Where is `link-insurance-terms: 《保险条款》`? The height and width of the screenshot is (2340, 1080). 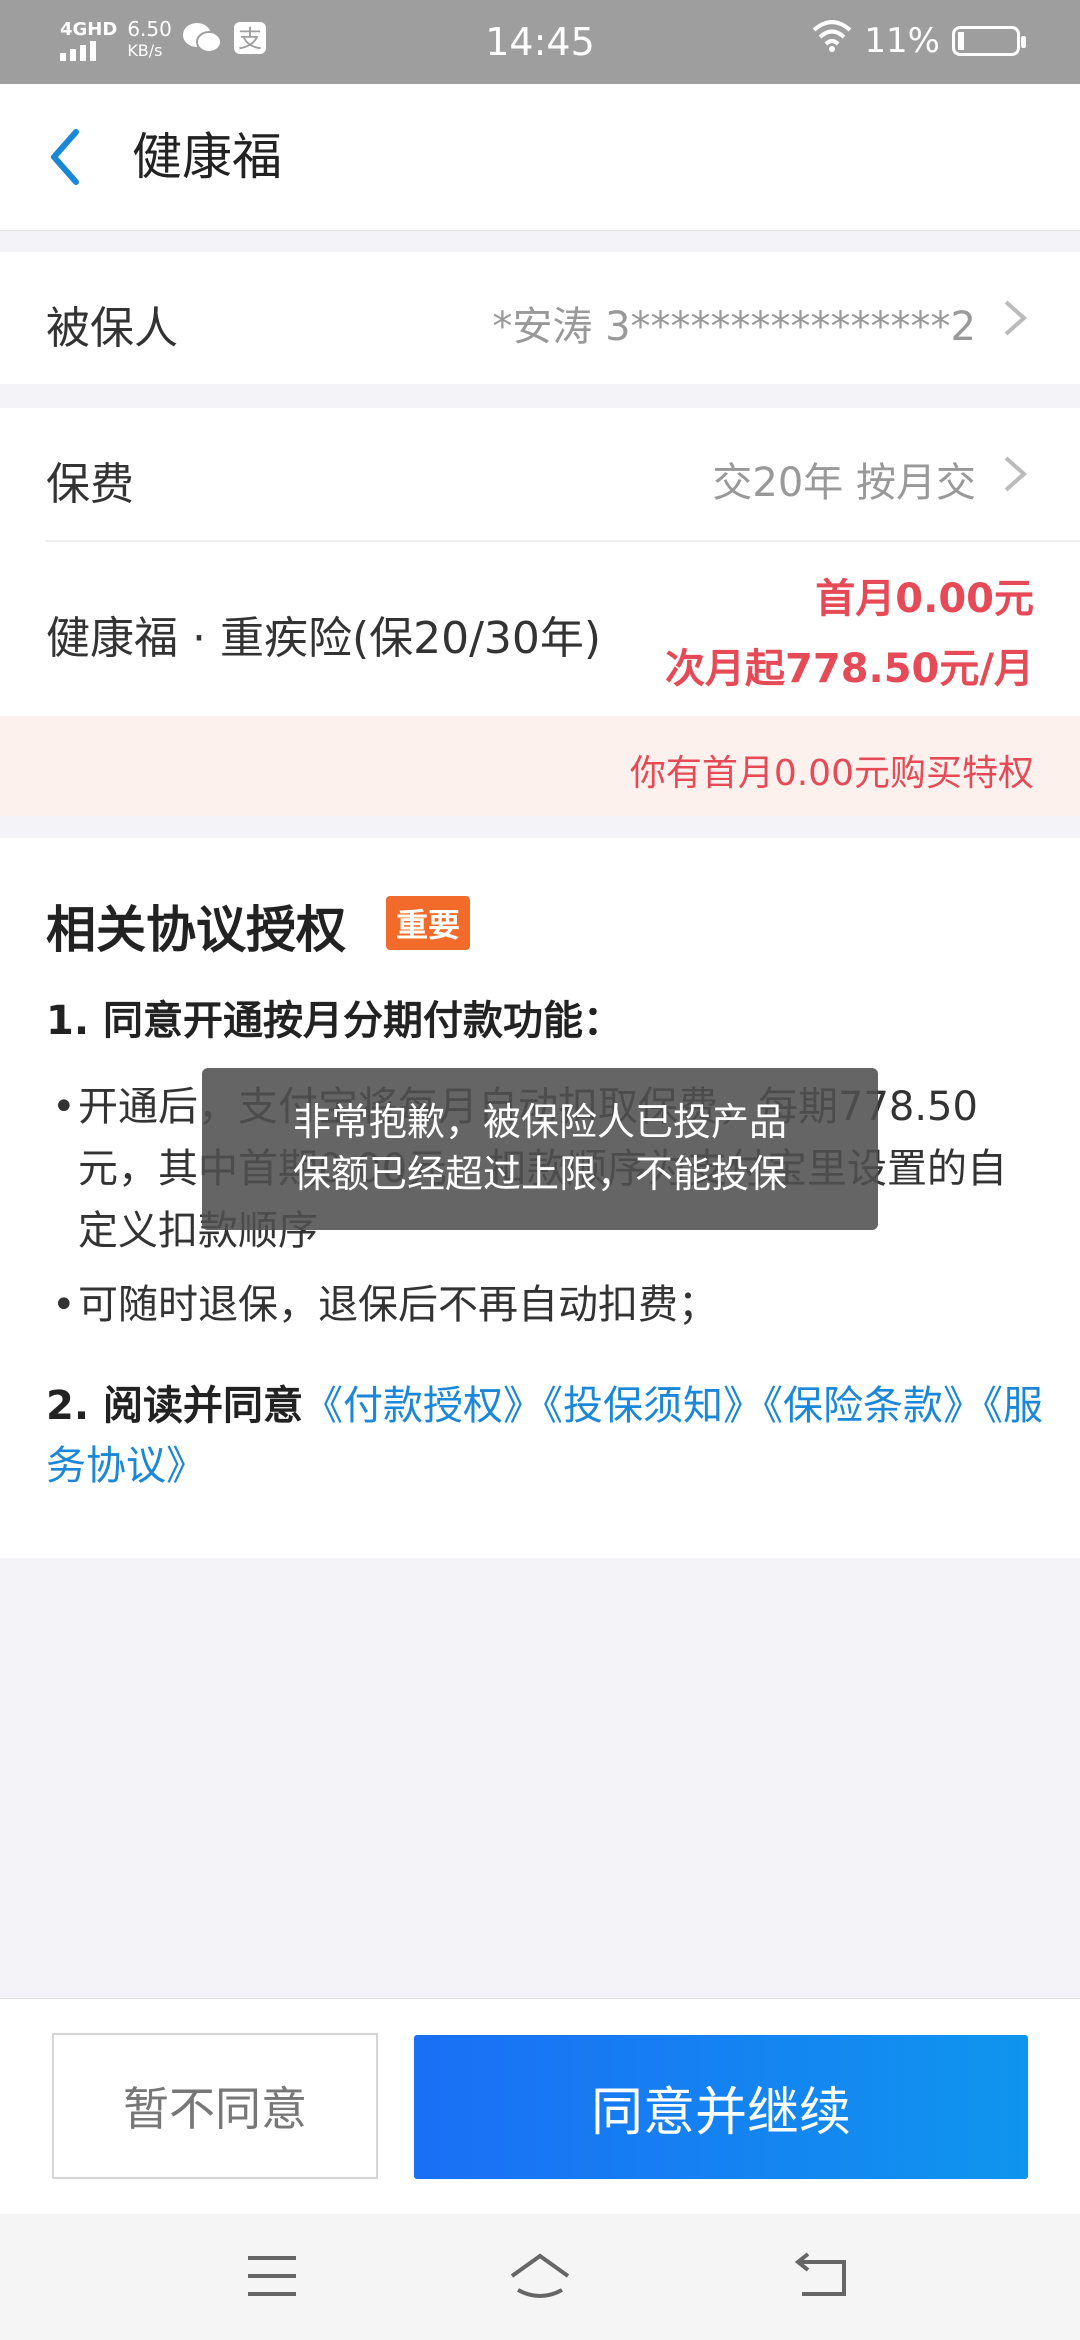 link-insurance-terms: 《保险条款》 is located at coordinates (873, 1406).